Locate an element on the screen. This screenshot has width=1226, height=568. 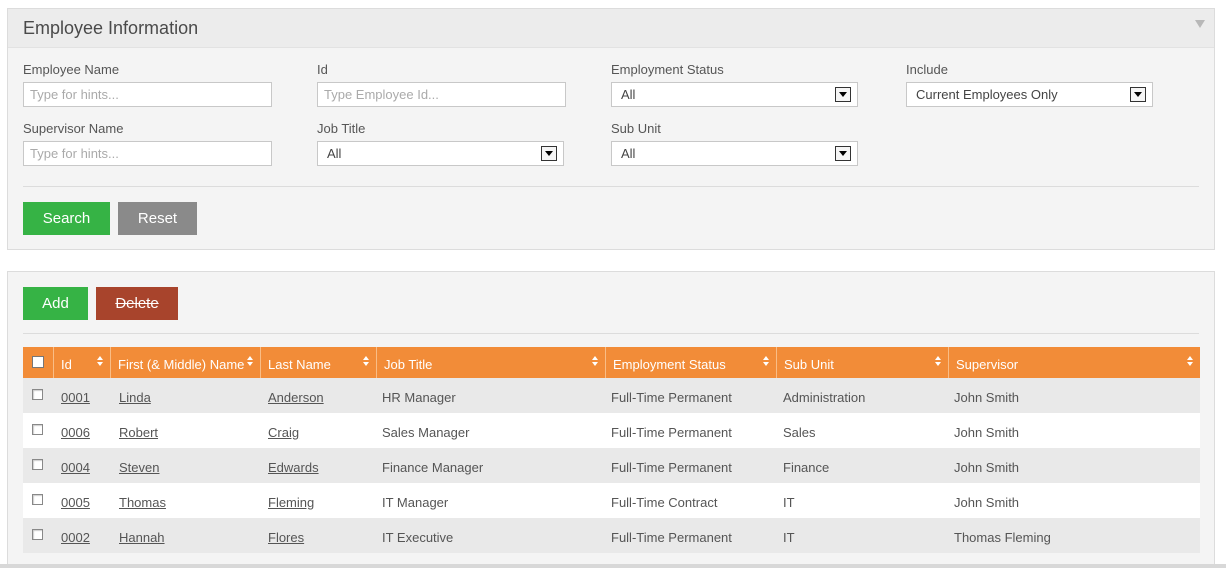
column-label: Employment Status is located at coordinates (669, 364).